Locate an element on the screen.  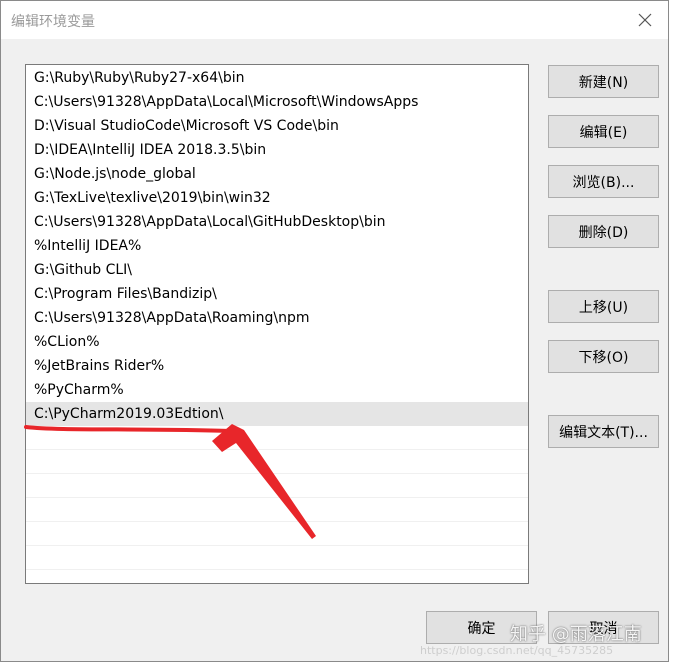
red-arrow-annotation is located at coordinates (170, 481).